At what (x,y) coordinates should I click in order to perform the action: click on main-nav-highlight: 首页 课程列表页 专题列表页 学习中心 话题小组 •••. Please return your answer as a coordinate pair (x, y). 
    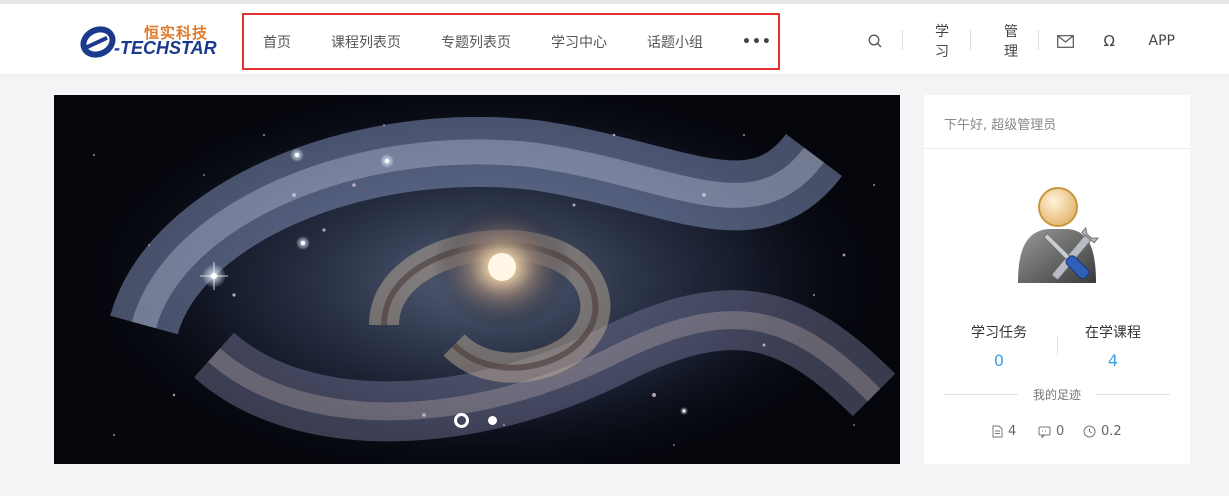
    Looking at the image, I should click on (511, 41).